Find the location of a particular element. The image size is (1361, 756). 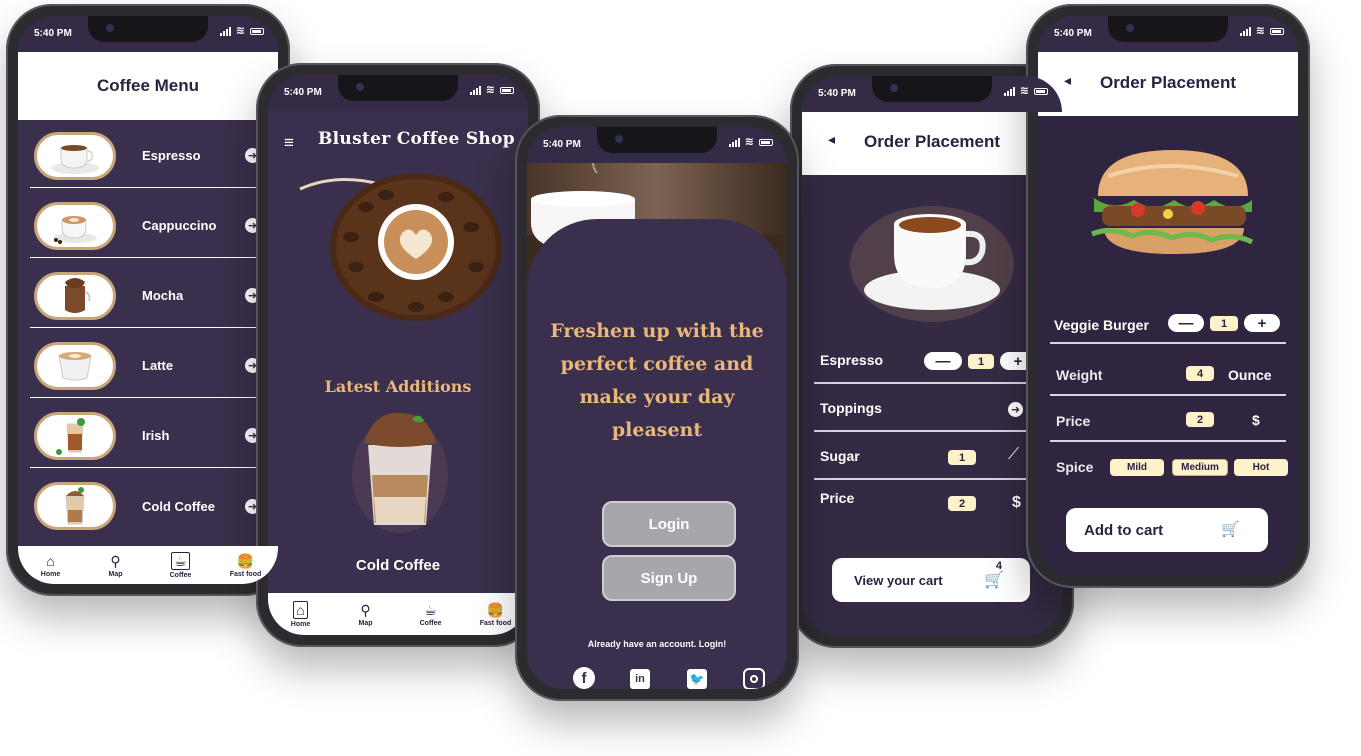

weight-unit: Ounce is located at coordinates (1250, 375).